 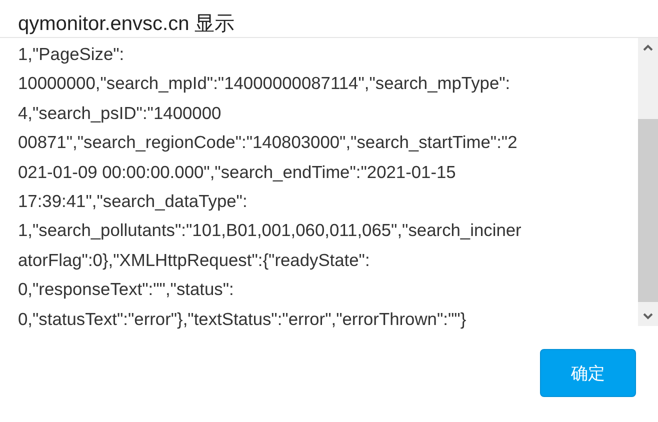 I want to click on scroll-down-icon, so click(x=648, y=316).